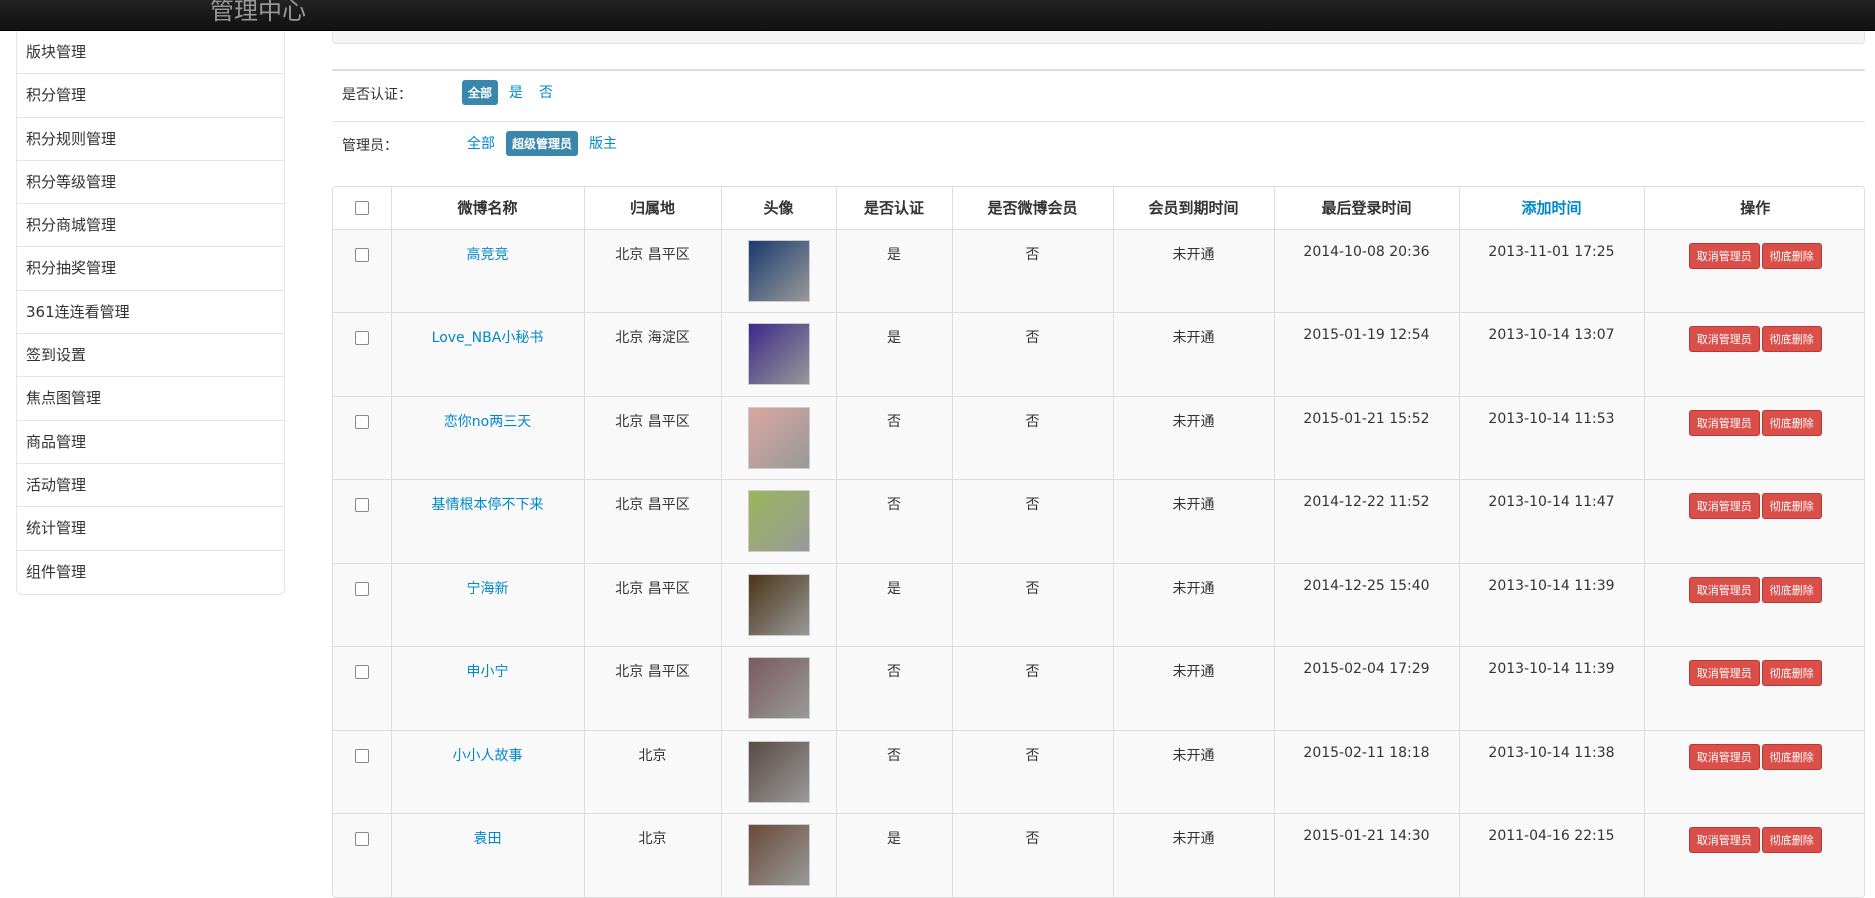  I want to click on col-actions: 操作, so click(1753, 208).